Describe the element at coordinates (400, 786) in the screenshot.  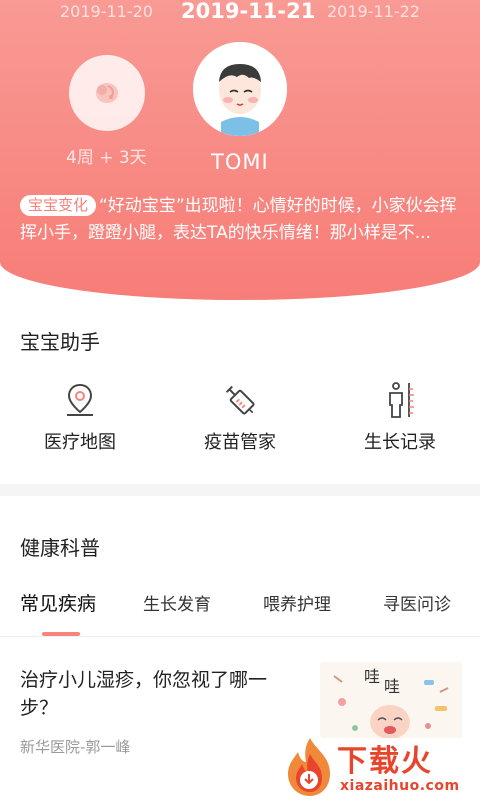
I see `watermark-url: xiazaihuo.com` at that location.